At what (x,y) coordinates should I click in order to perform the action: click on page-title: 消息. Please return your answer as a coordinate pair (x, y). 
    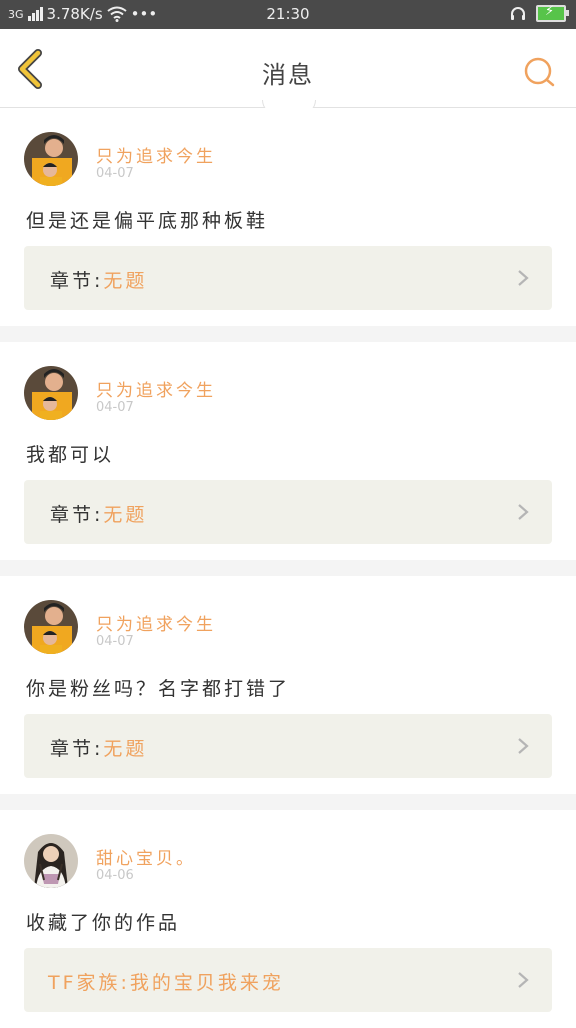
    Looking at the image, I should click on (288, 75).